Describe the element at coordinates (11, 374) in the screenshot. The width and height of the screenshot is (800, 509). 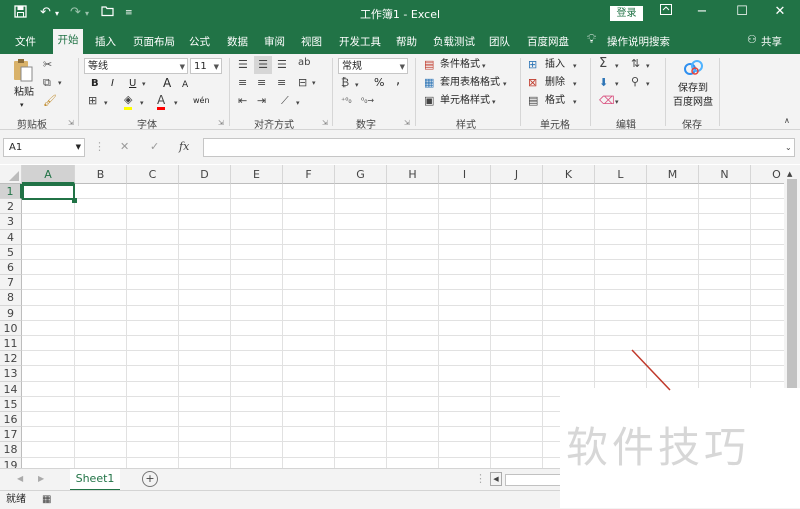
I see `row-header-13: 13` at that location.